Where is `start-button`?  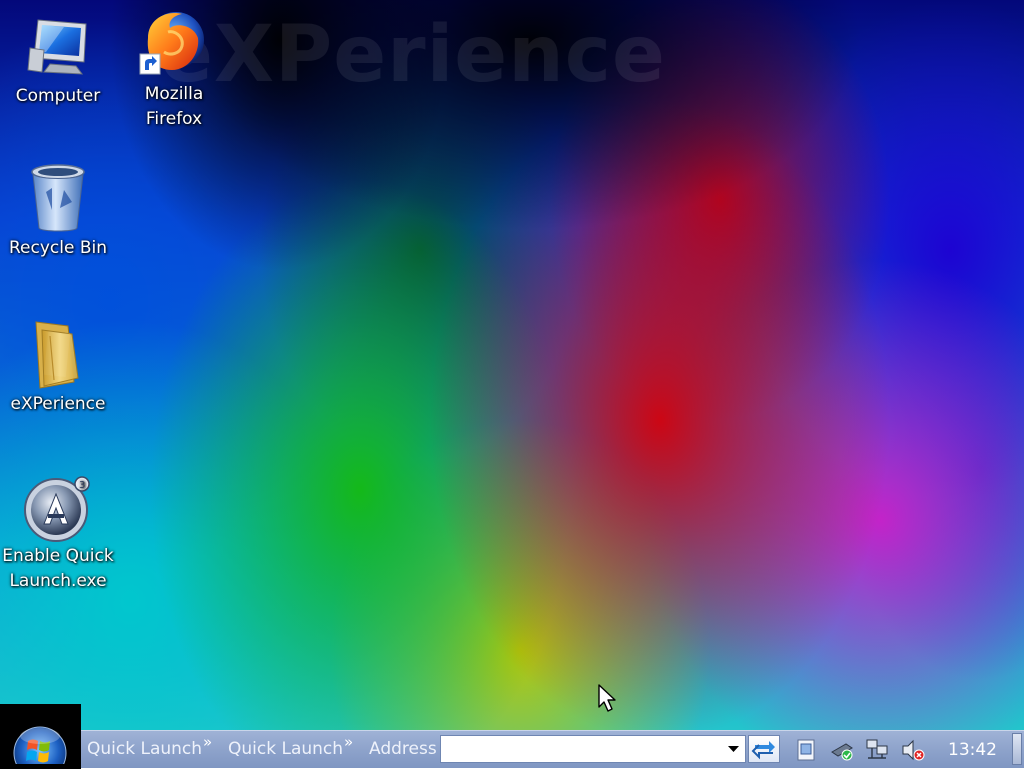
start-button is located at coordinates (40, 736).